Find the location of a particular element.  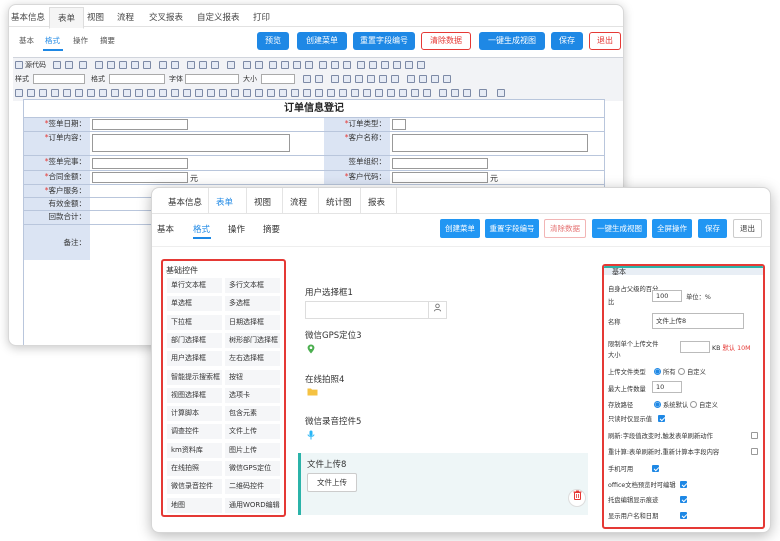

template-icon is located at coordinates (83, 65).